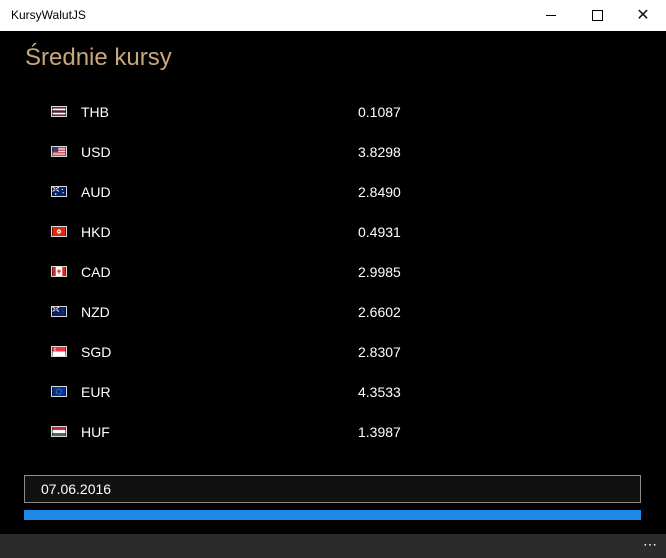 This screenshot has width=666, height=558. What do you see at coordinates (333, 432) in the screenshot?
I see `rate-row-huf: HUF 1.3987` at bounding box center [333, 432].